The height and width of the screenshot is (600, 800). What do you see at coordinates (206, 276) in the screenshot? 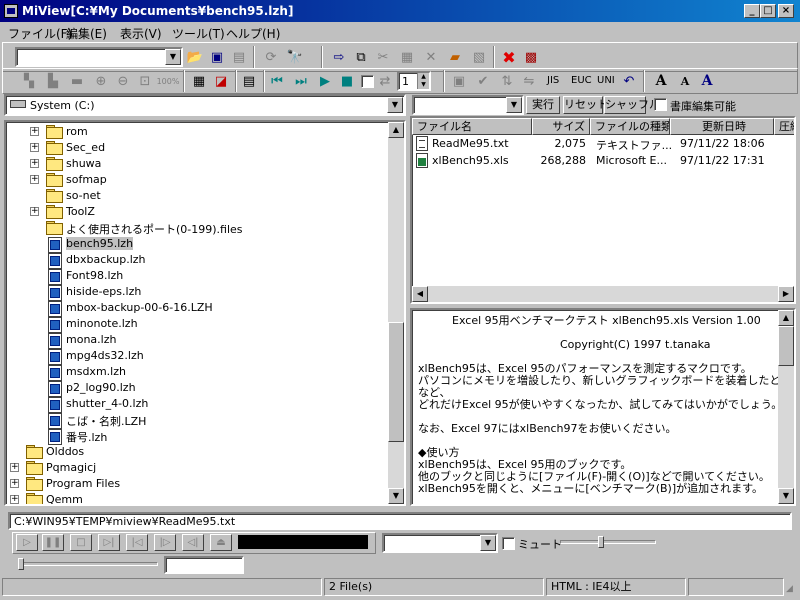
I see `tree-item: Font98.lzh` at bounding box center [206, 276].